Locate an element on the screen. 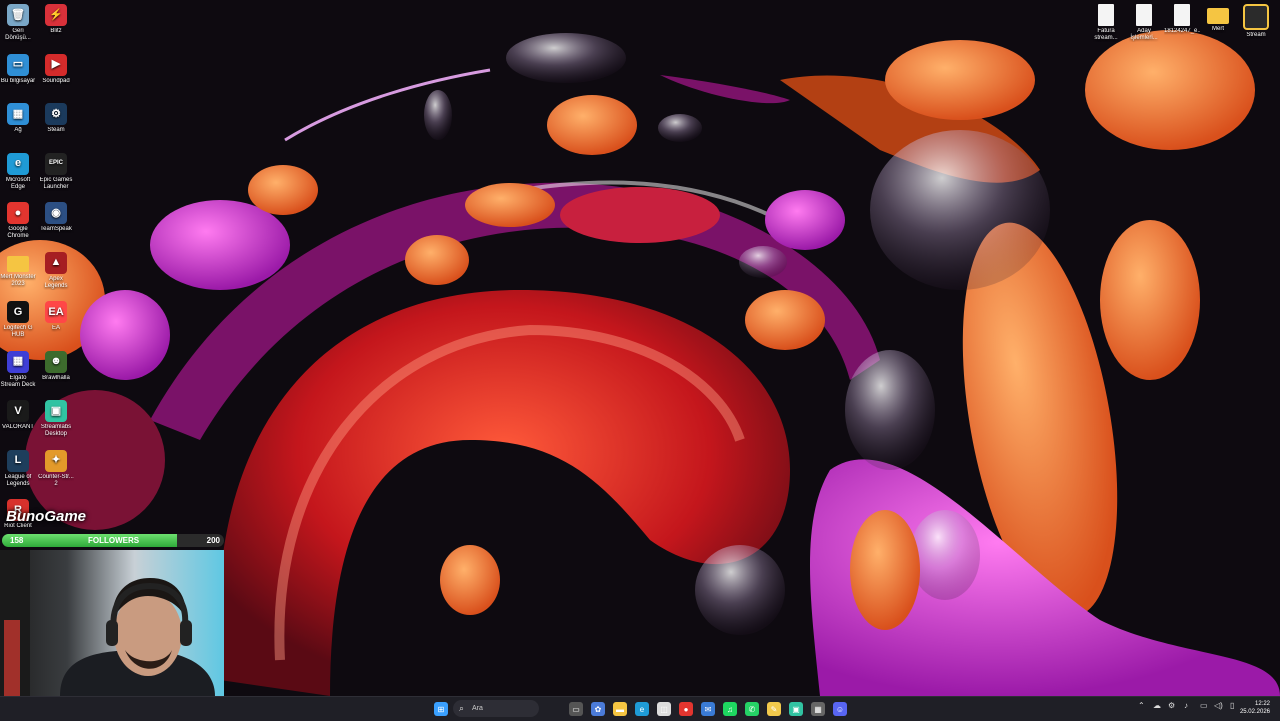 The height and width of the screenshot is (721, 1280). desktop-shortcut-label: Microsoft Edge is located at coordinates (18, 183).